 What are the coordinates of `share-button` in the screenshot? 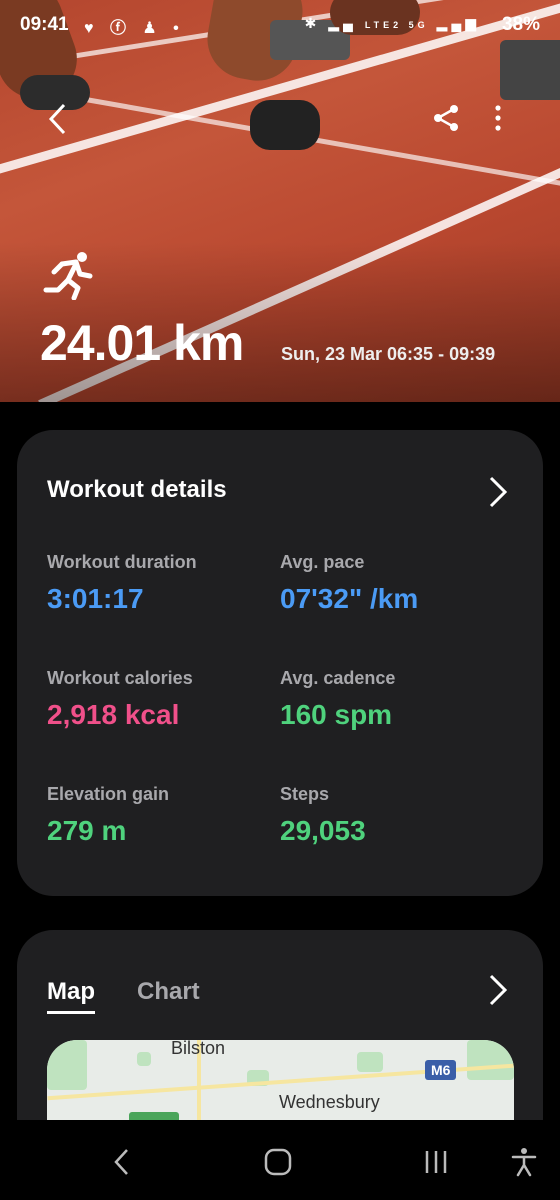 It's located at (446, 118).